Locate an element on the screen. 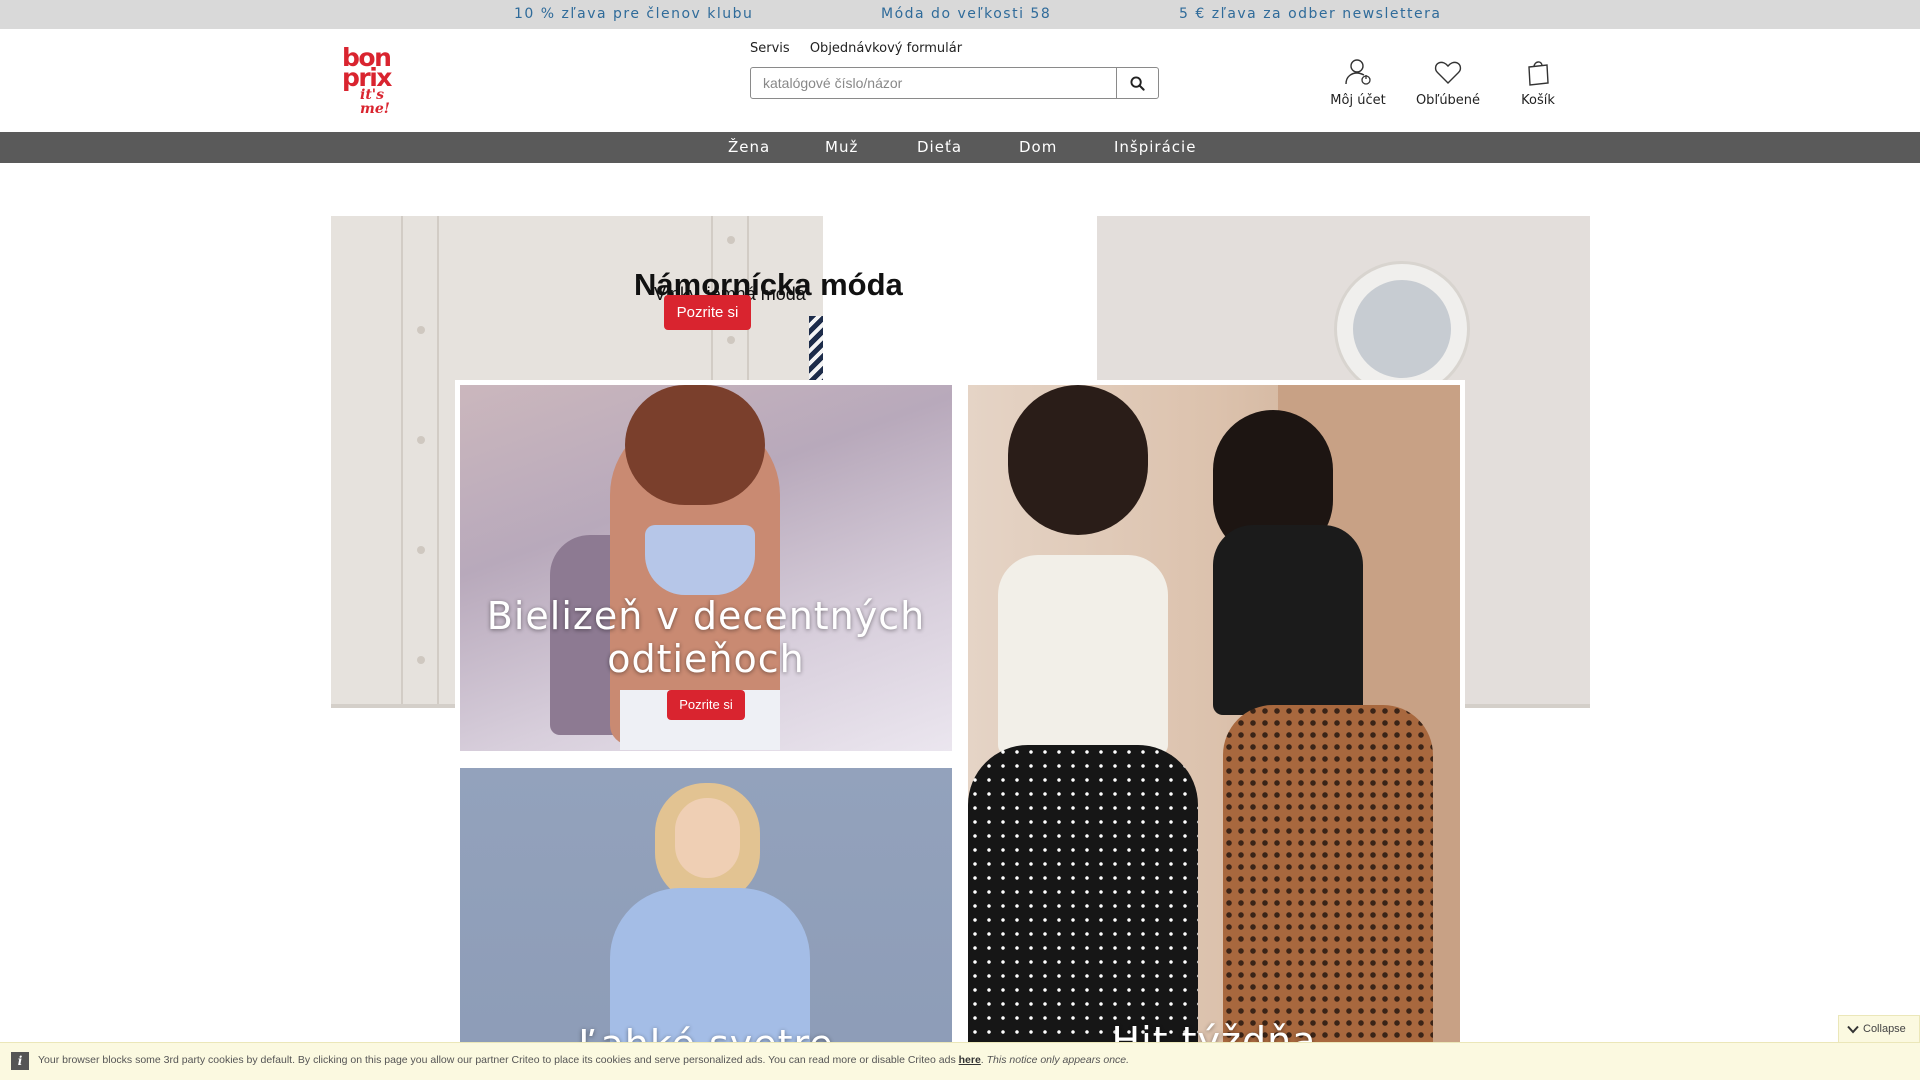 The image size is (1920, 1080). search-input is located at coordinates (934, 83).